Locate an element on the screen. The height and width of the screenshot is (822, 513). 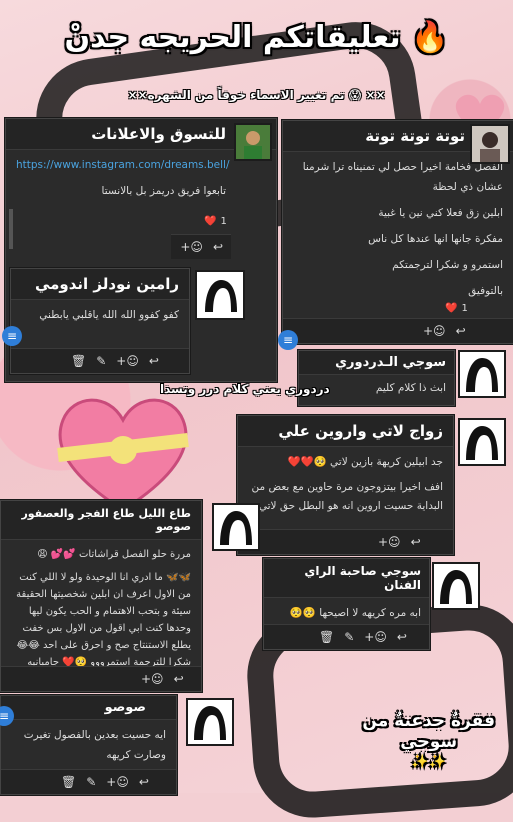
comment-card-sooji-1: سوجي الـدردوري ابث ذا كلام كليم is located at coordinates (376, 378).